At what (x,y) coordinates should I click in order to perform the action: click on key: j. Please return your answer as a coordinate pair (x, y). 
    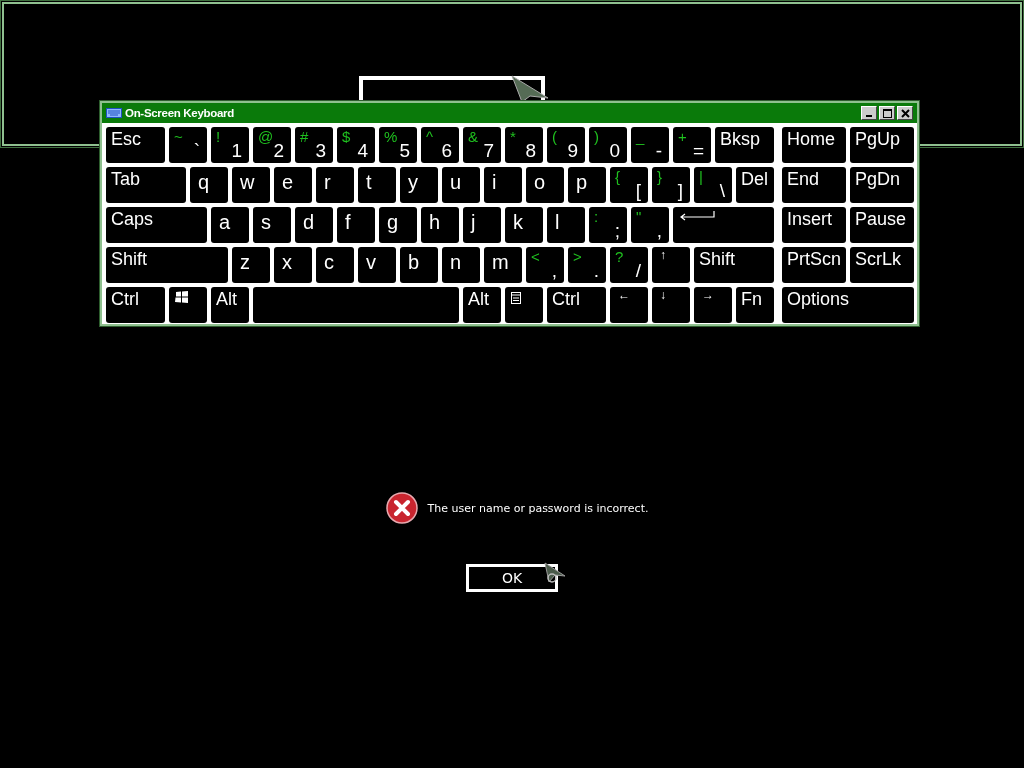
    Looking at the image, I should click on (482, 225).